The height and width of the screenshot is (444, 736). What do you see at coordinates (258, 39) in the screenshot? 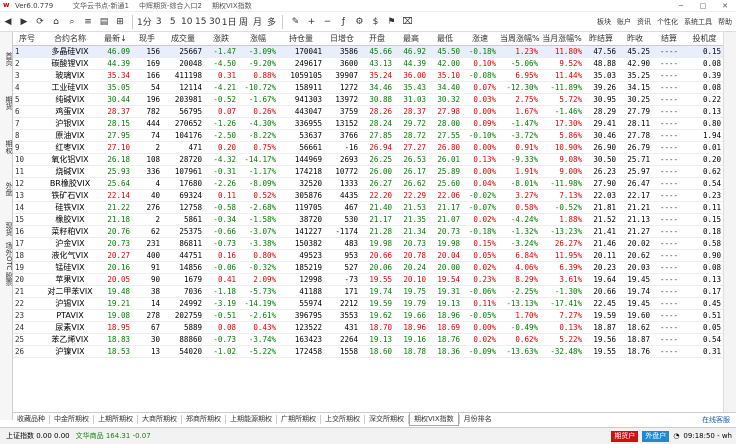
I see `col-header-pct: 涨幅` at bounding box center [258, 39].